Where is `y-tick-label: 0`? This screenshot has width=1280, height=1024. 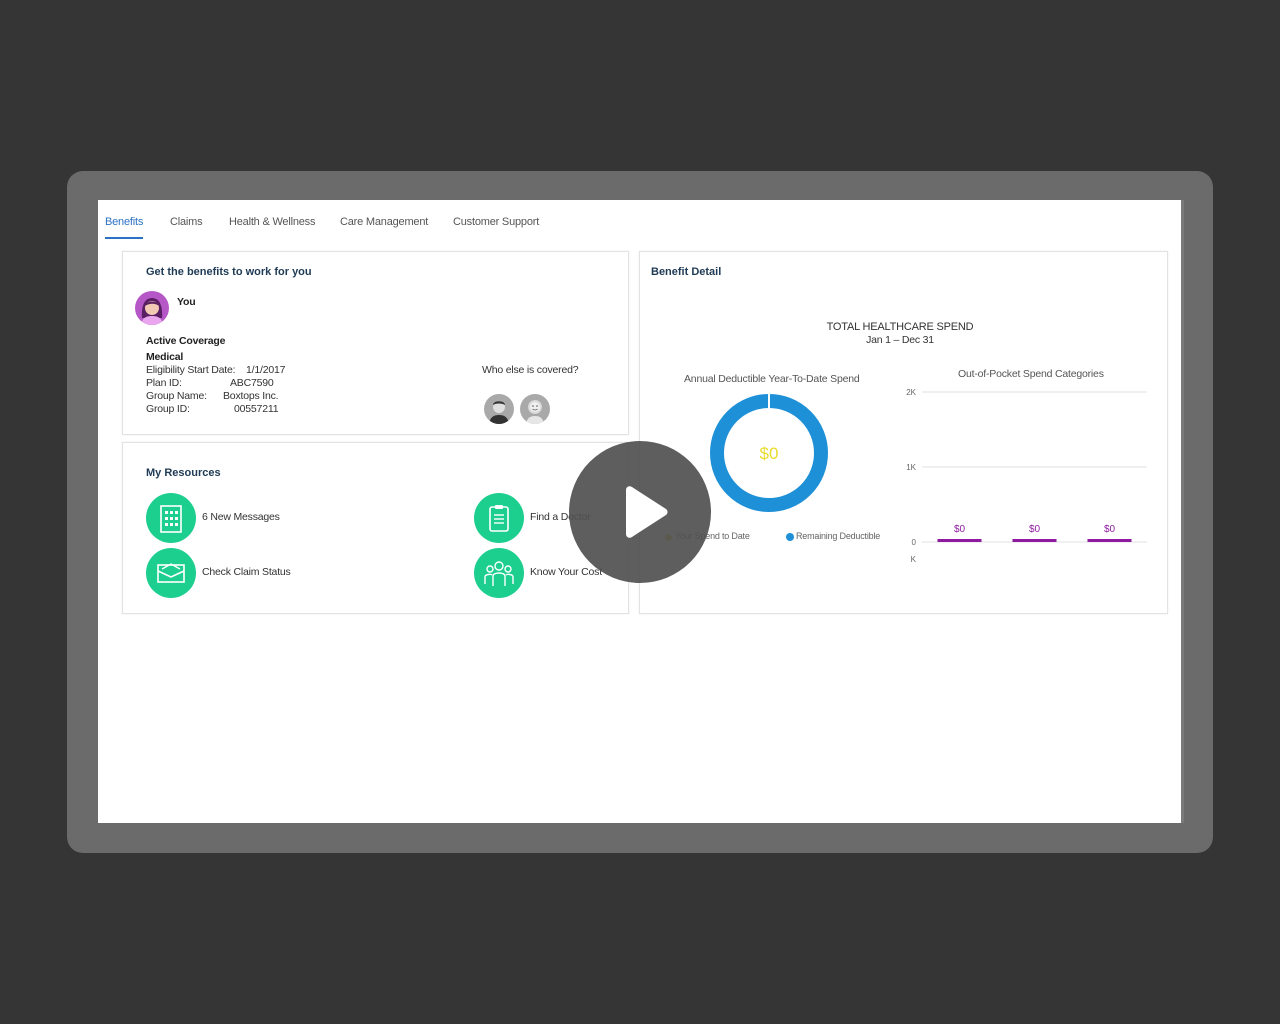 y-tick-label: 0 is located at coordinates (914, 542).